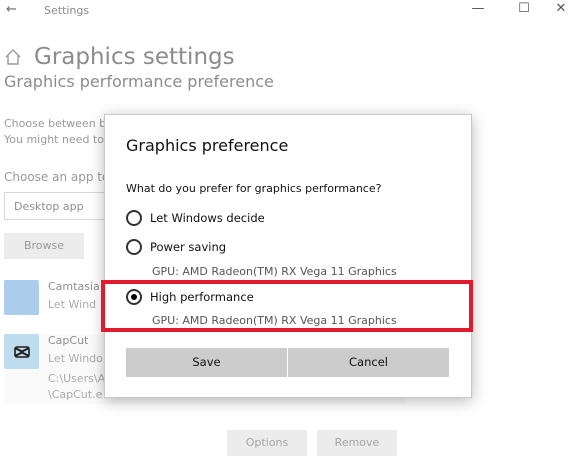  Describe the element at coordinates (478, 8) in the screenshot. I see `minimize-icon: —` at that location.